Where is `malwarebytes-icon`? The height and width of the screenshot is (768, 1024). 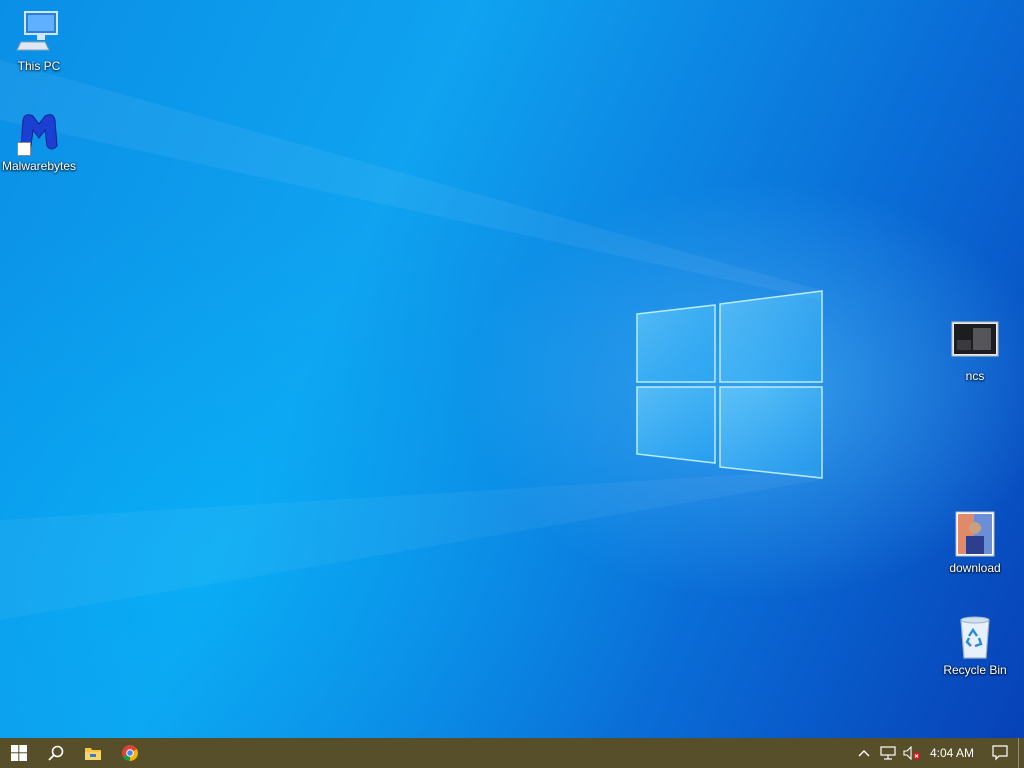 malwarebytes-icon is located at coordinates (39, 132).